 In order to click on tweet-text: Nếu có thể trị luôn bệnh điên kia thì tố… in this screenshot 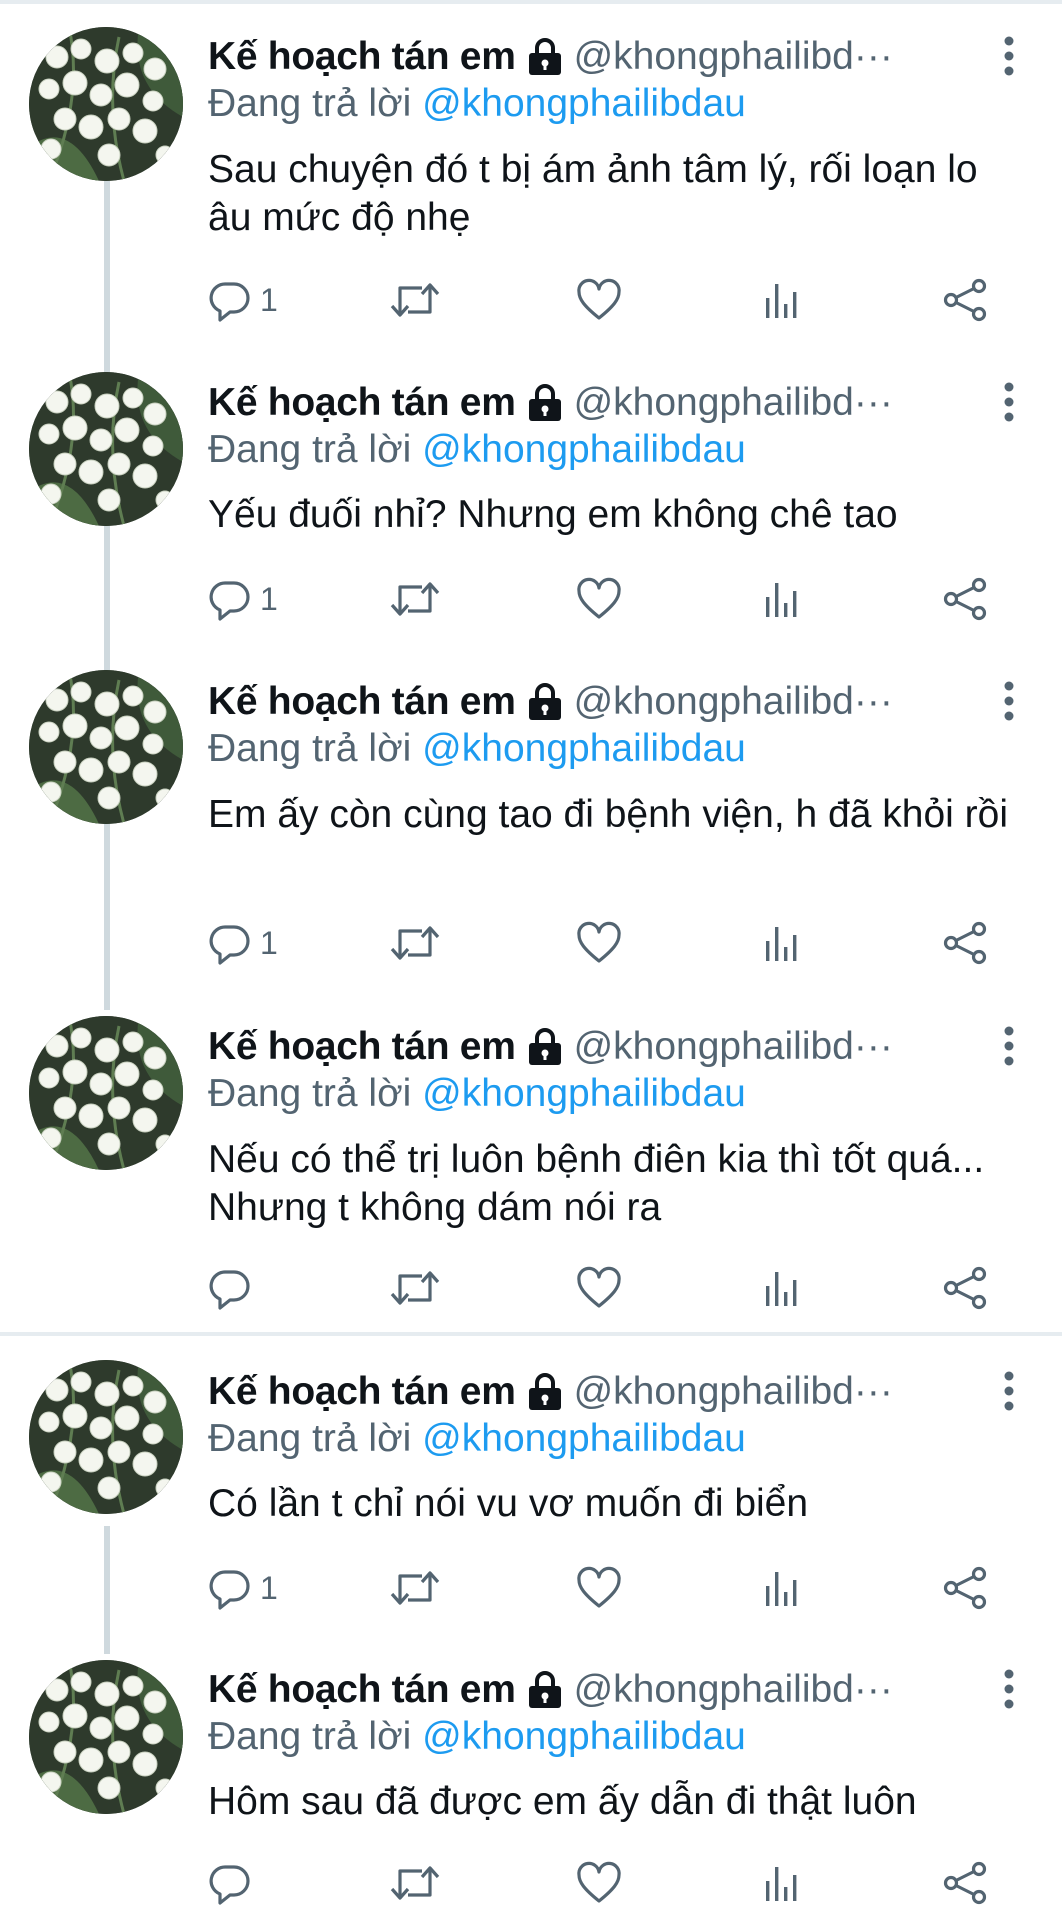, I will do `click(596, 1183)`.